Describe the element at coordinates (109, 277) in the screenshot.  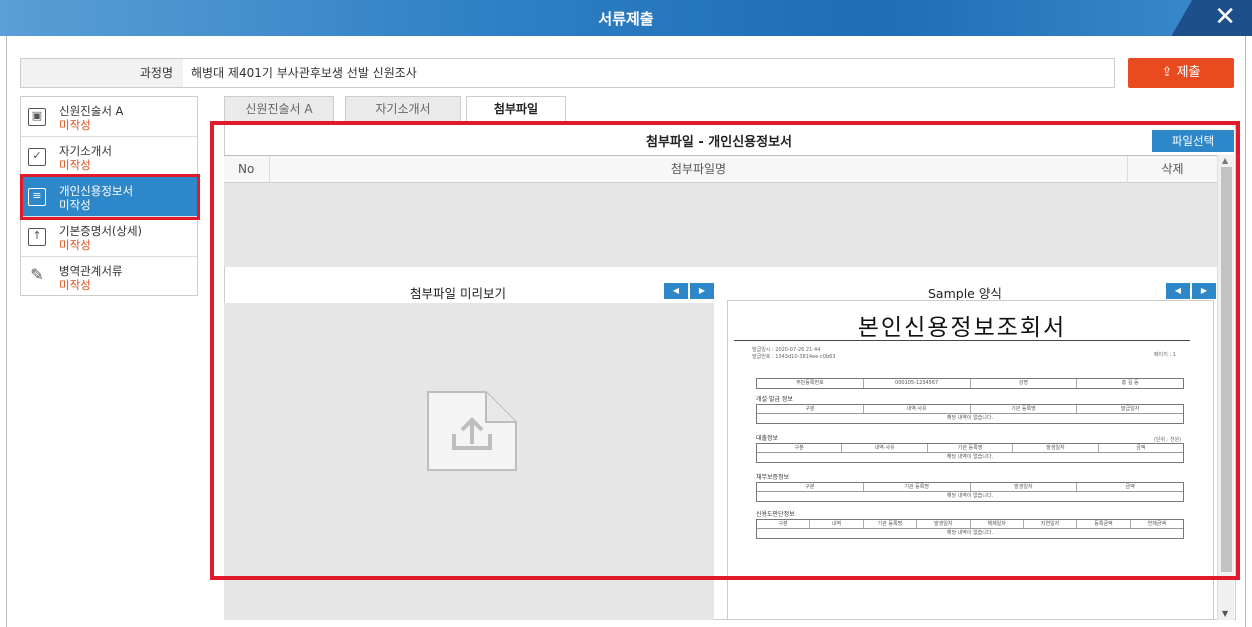
I see `sidebar-item-military: ✎ 병역관계서류 미작성` at that location.